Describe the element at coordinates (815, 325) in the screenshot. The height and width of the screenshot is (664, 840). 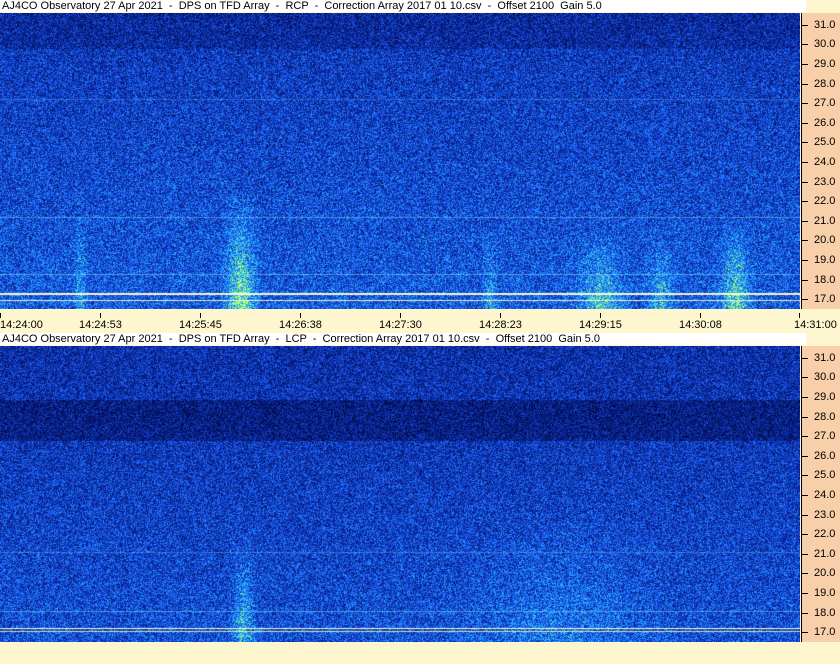
I see `time-label: 14:31:00` at that location.